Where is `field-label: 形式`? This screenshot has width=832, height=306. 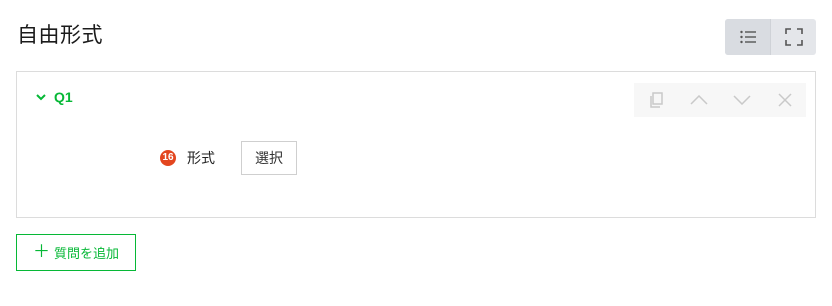 field-label: 形式 is located at coordinates (201, 159).